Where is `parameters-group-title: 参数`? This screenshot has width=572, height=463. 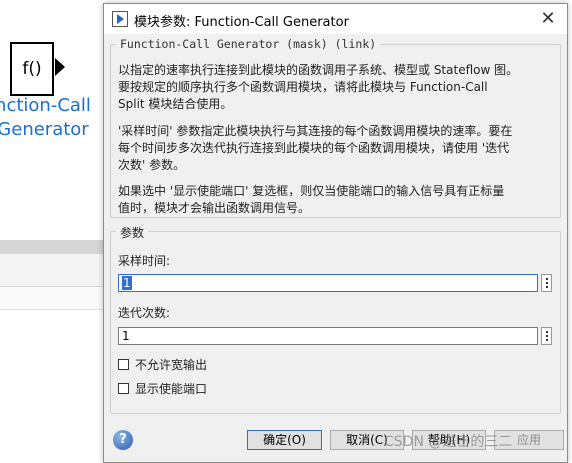 parameters-group-title: 参数 is located at coordinates (132, 232).